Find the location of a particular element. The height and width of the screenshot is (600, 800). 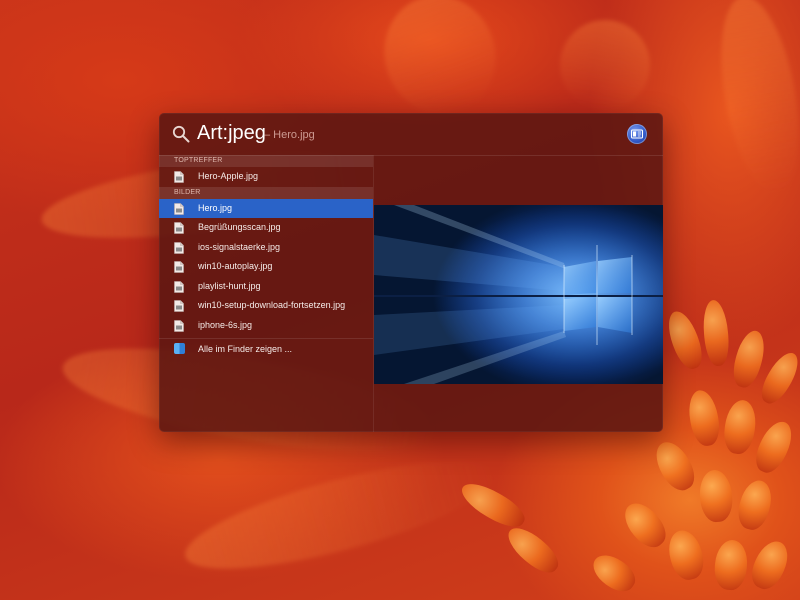

windows-10-hero-wallpaper is located at coordinates (518, 294).